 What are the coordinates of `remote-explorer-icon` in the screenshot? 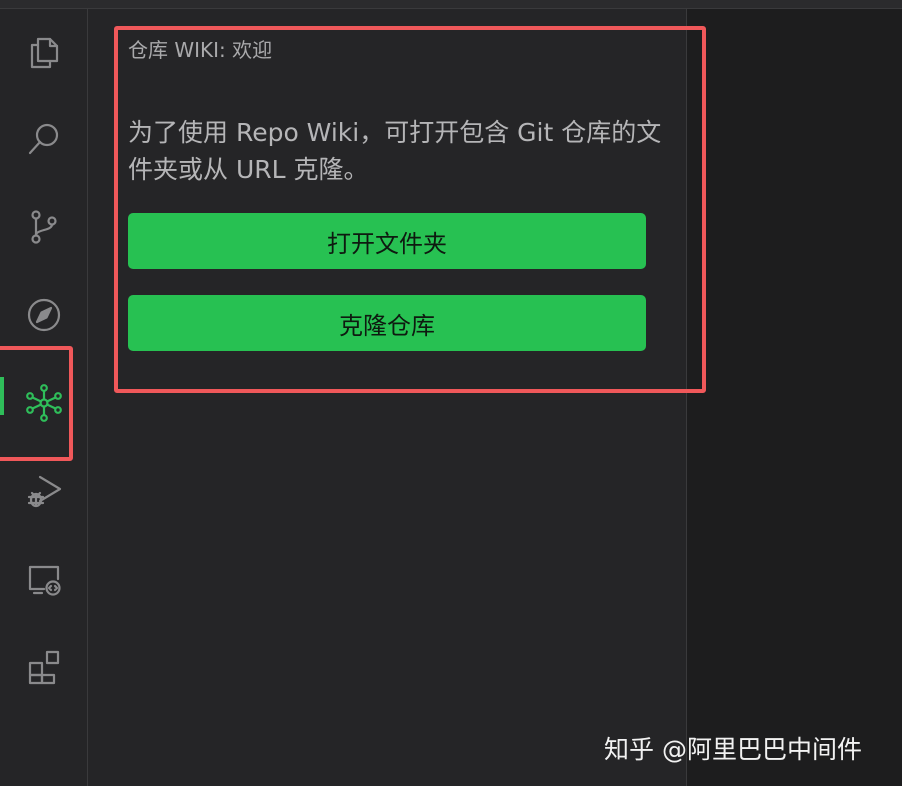 It's located at (44, 580).